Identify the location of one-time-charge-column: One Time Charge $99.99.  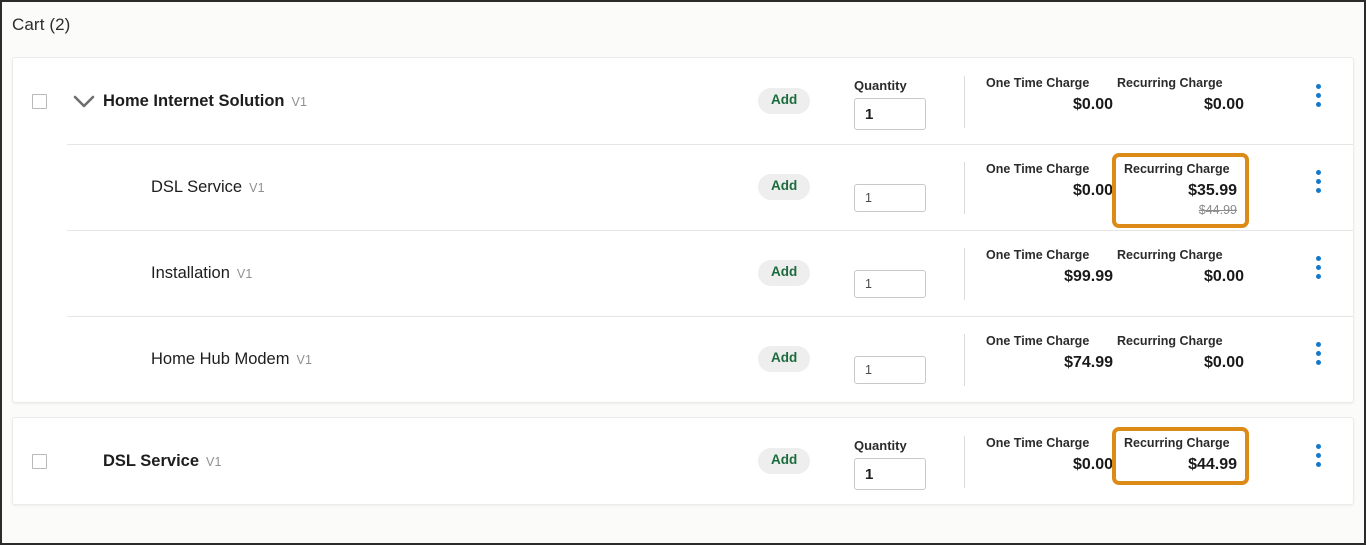
(1049, 267).